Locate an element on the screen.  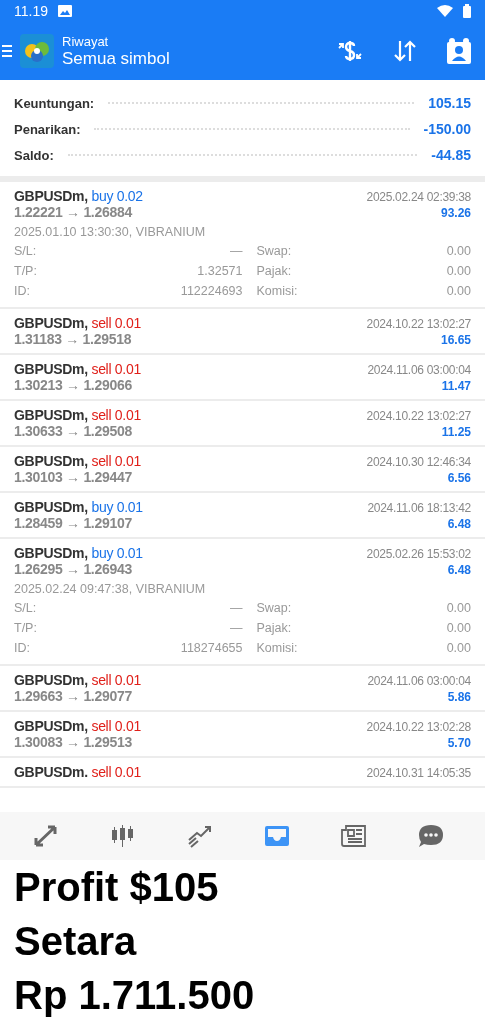
trade-prices: 1.26295 → 1.26943 is located at coordinates (73, 569).